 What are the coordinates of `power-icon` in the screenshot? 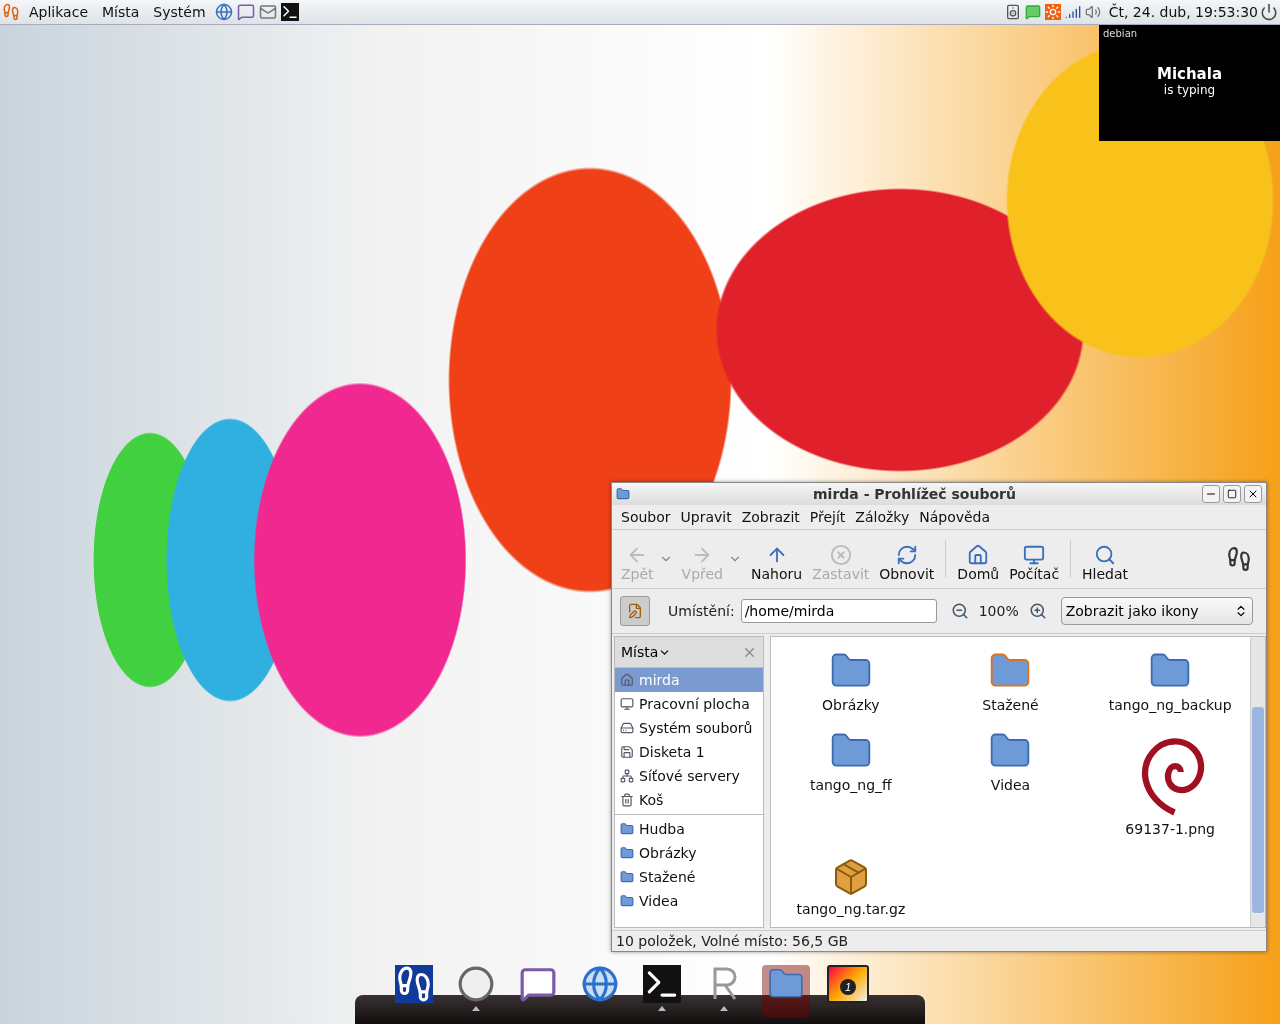 It's located at (1269, 12).